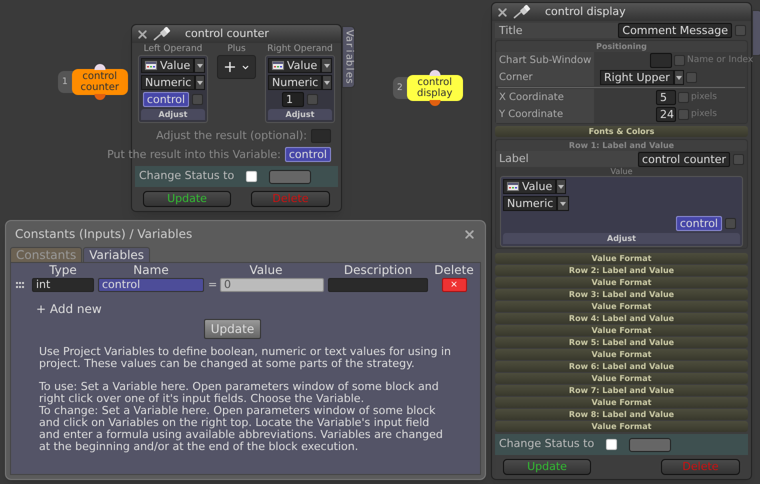 Image resolution: width=760 pixels, height=484 pixels. Describe the element at coordinates (545, 114) in the screenshot. I see `field-label: Y Coordinate` at that location.